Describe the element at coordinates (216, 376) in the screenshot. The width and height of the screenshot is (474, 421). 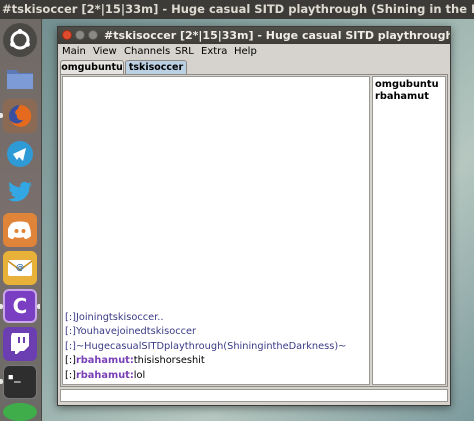
I see `chat-line: [:]rbahamut:lol` at that location.